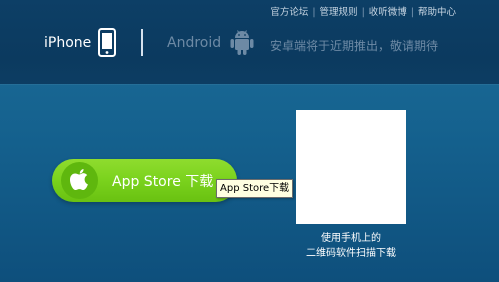  I want to click on phone-icon, so click(107, 42).